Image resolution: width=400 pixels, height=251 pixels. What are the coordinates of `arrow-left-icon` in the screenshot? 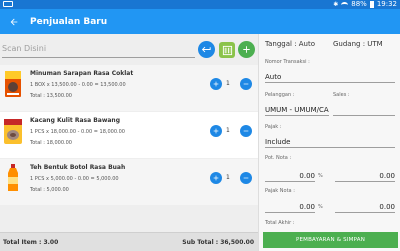 It's located at (14, 21).